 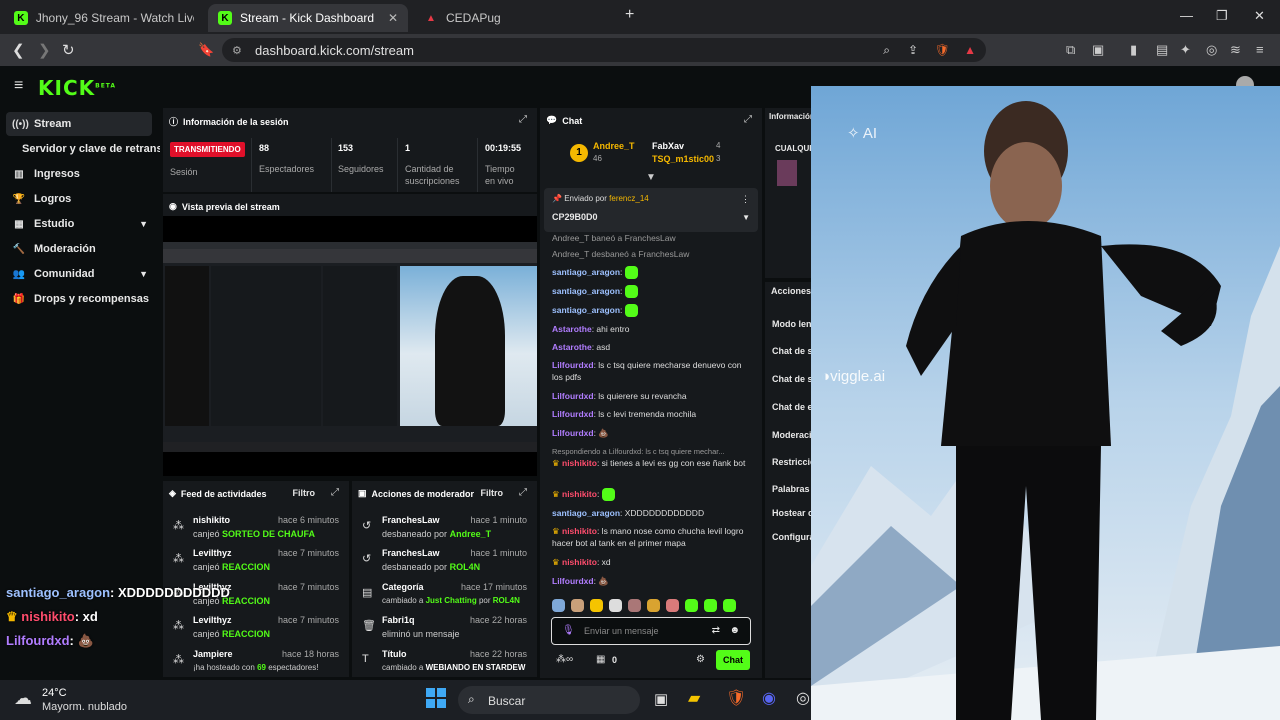 I want to click on weather-icon: ☁, so click(x=23, y=698).